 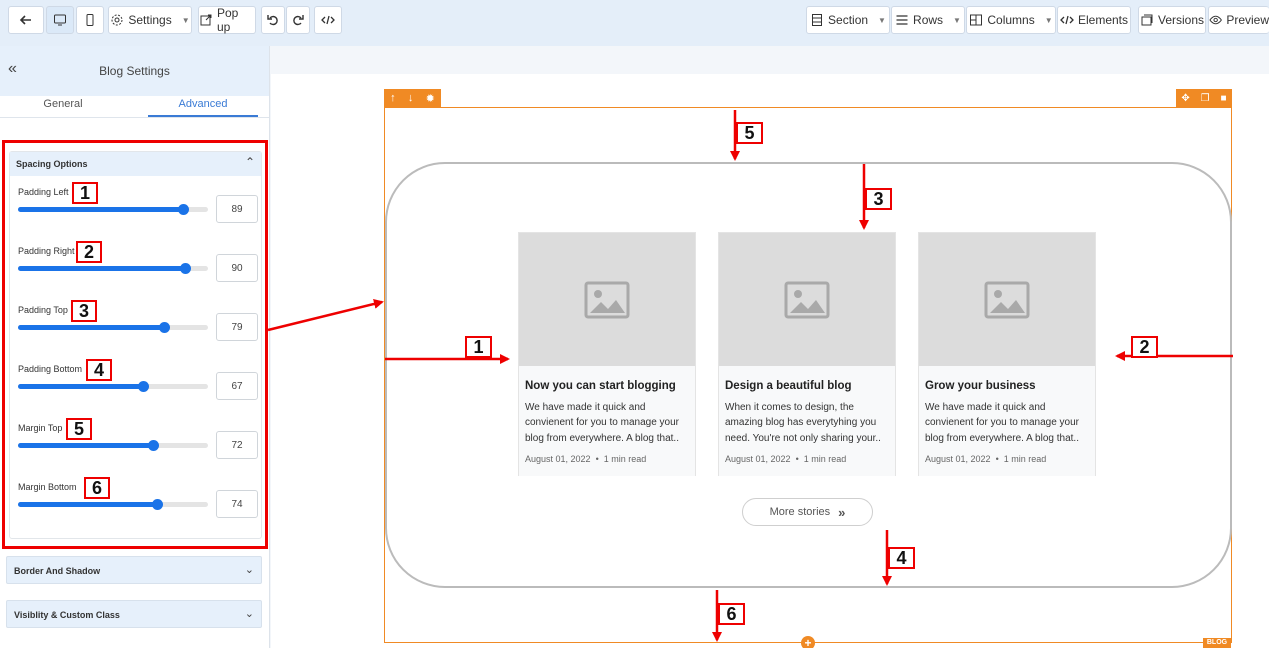 What do you see at coordinates (237, 445) in the screenshot?
I see `margin-top-input: 72` at bounding box center [237, 445].